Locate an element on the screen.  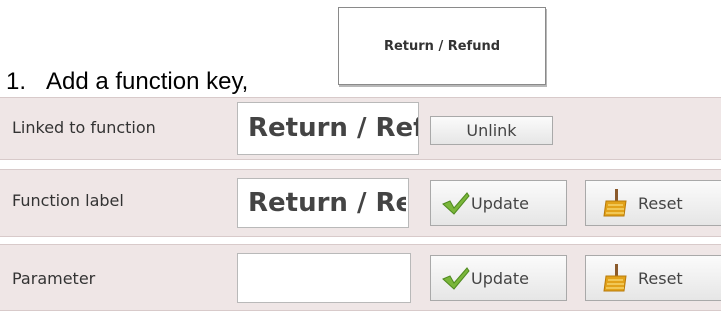
function-label-reset-button: Reset is located at coordinates (653, 203).